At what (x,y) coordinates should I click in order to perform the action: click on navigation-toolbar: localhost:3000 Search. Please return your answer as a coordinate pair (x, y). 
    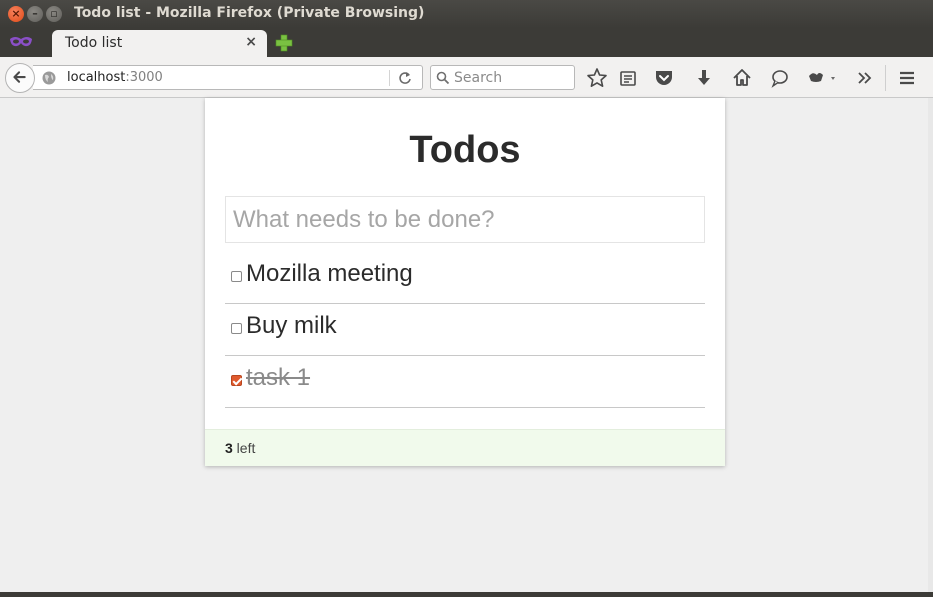
    Looking at the image, I should click on (466, 77).